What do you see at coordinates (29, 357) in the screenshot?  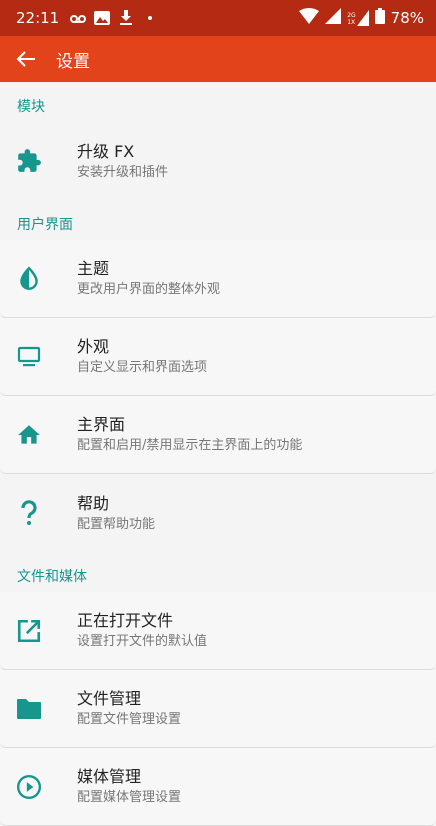 I see `monitor-icon` at bounding box center [29, 357].